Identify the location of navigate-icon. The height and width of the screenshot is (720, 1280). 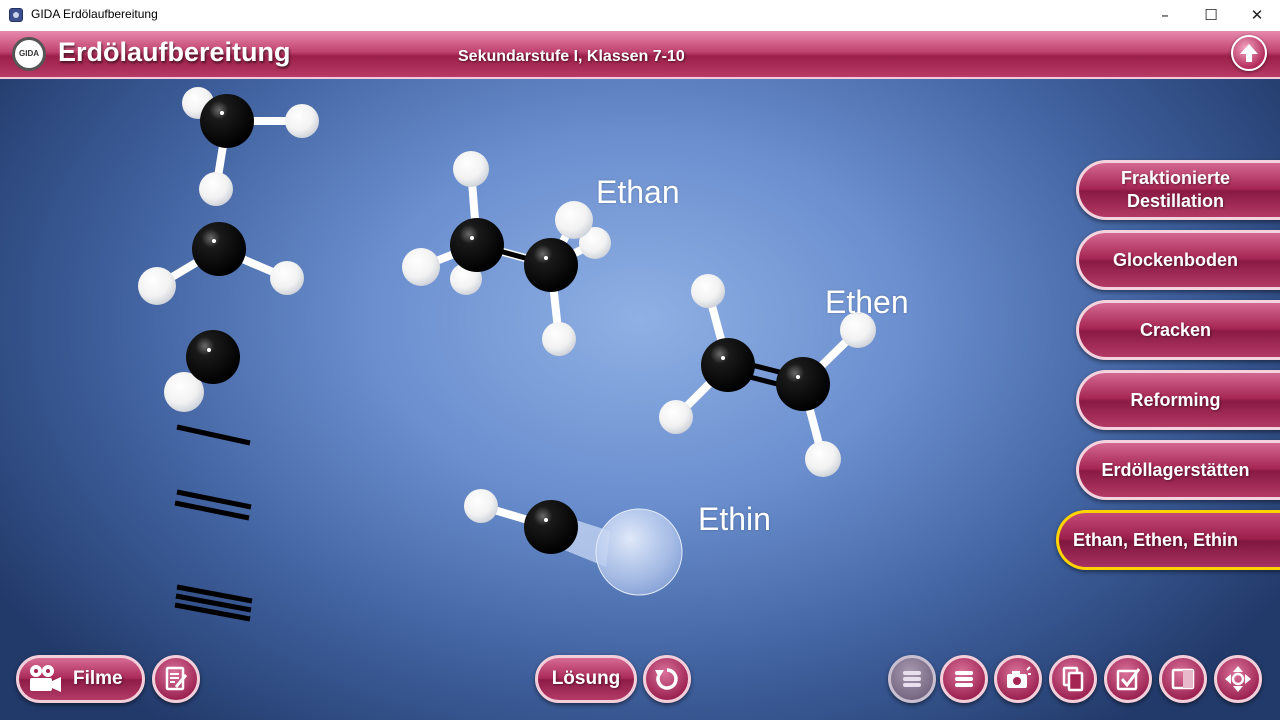
(1238, 679).